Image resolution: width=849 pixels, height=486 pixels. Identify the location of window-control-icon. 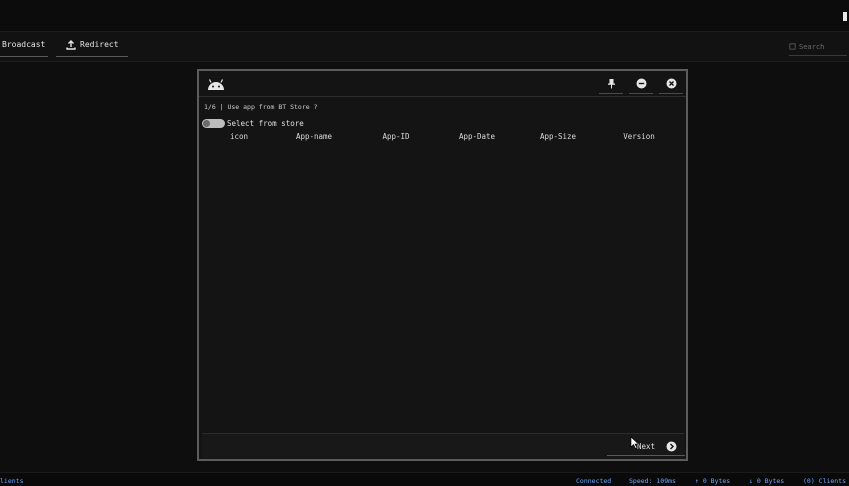
(845, 16).